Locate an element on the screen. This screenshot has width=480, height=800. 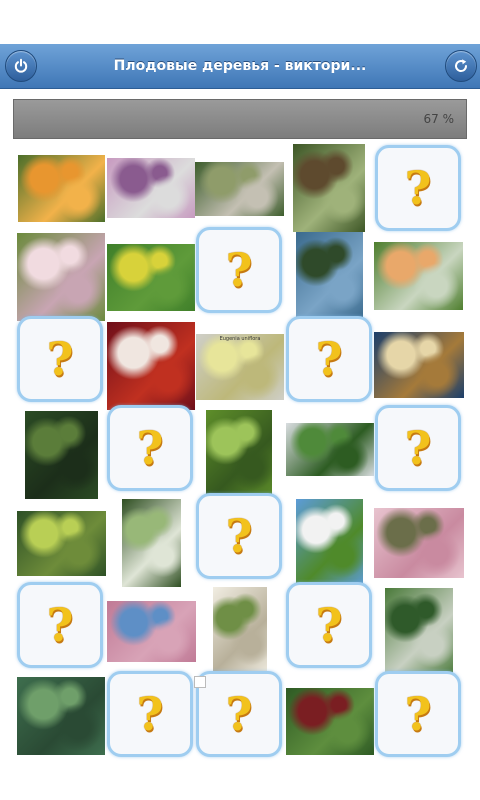
card-image-blood-oranges is located at coordinates (151, 366).